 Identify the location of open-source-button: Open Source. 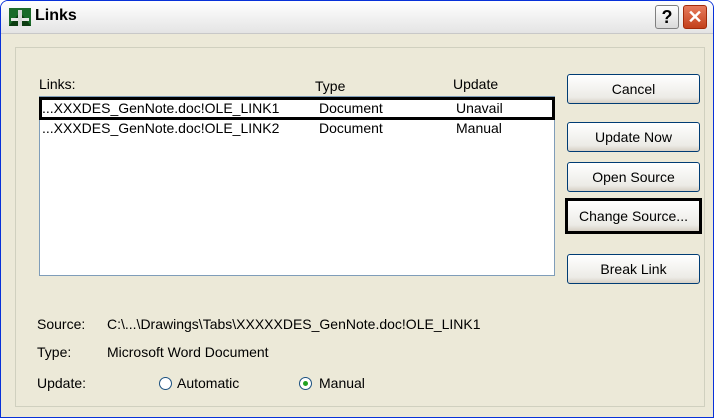
(633, 177).